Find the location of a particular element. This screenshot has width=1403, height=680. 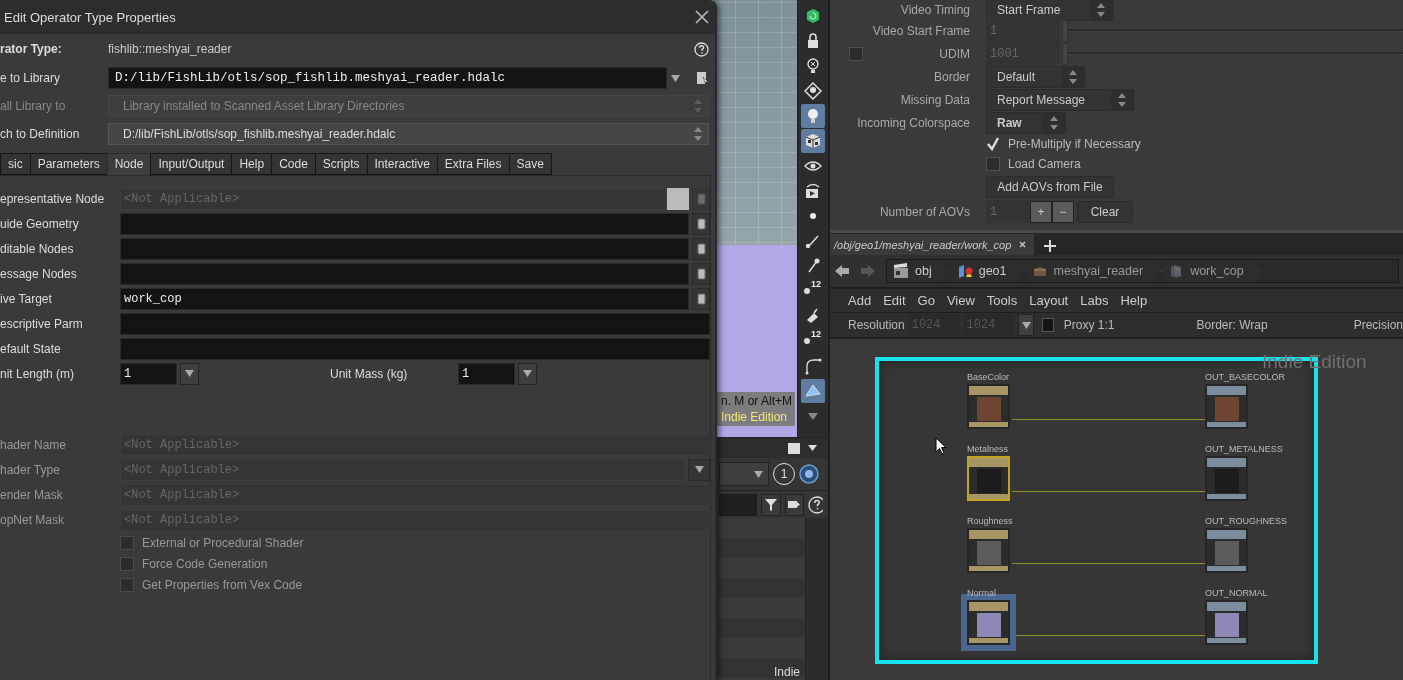

toggle-label: Pre-Multiply if Necessary is located at coordinates (1074, 144).